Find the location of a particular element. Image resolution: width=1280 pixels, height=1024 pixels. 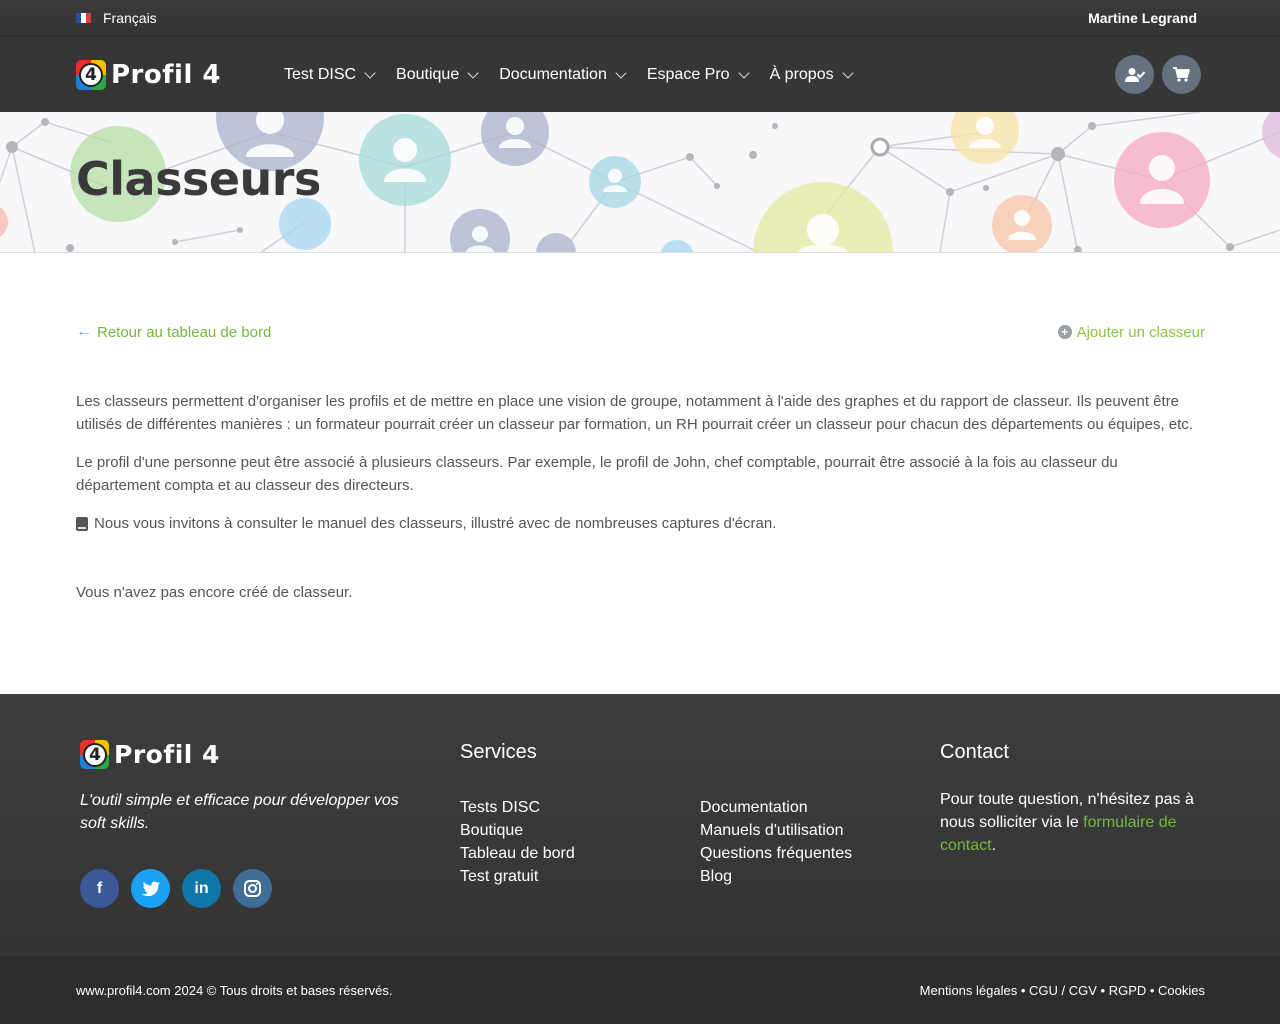

plus-circle-icon: + is located at coordinates (1064, 332).